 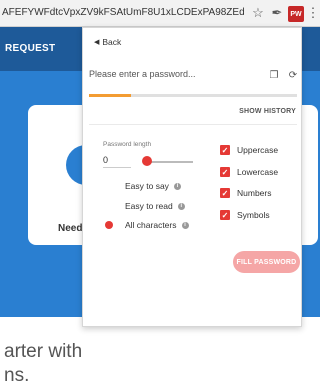 I want to click on option-numbers: ✓ Numbers, so click(x=245, y=193).